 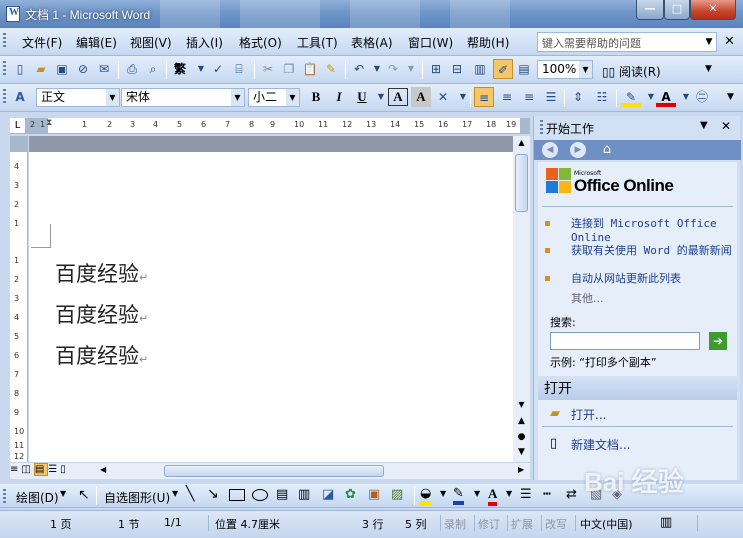 I want to click on maximize-button: □, so click(x=677, y=10).